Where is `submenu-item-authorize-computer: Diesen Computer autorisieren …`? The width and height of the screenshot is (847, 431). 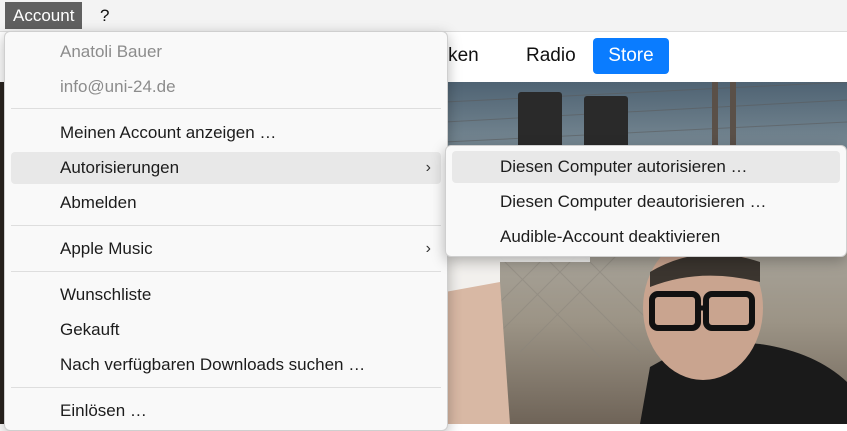 submenu-item-authorize-computer: Diesen Computer autorisieren … is located at coordinates (646, 167).